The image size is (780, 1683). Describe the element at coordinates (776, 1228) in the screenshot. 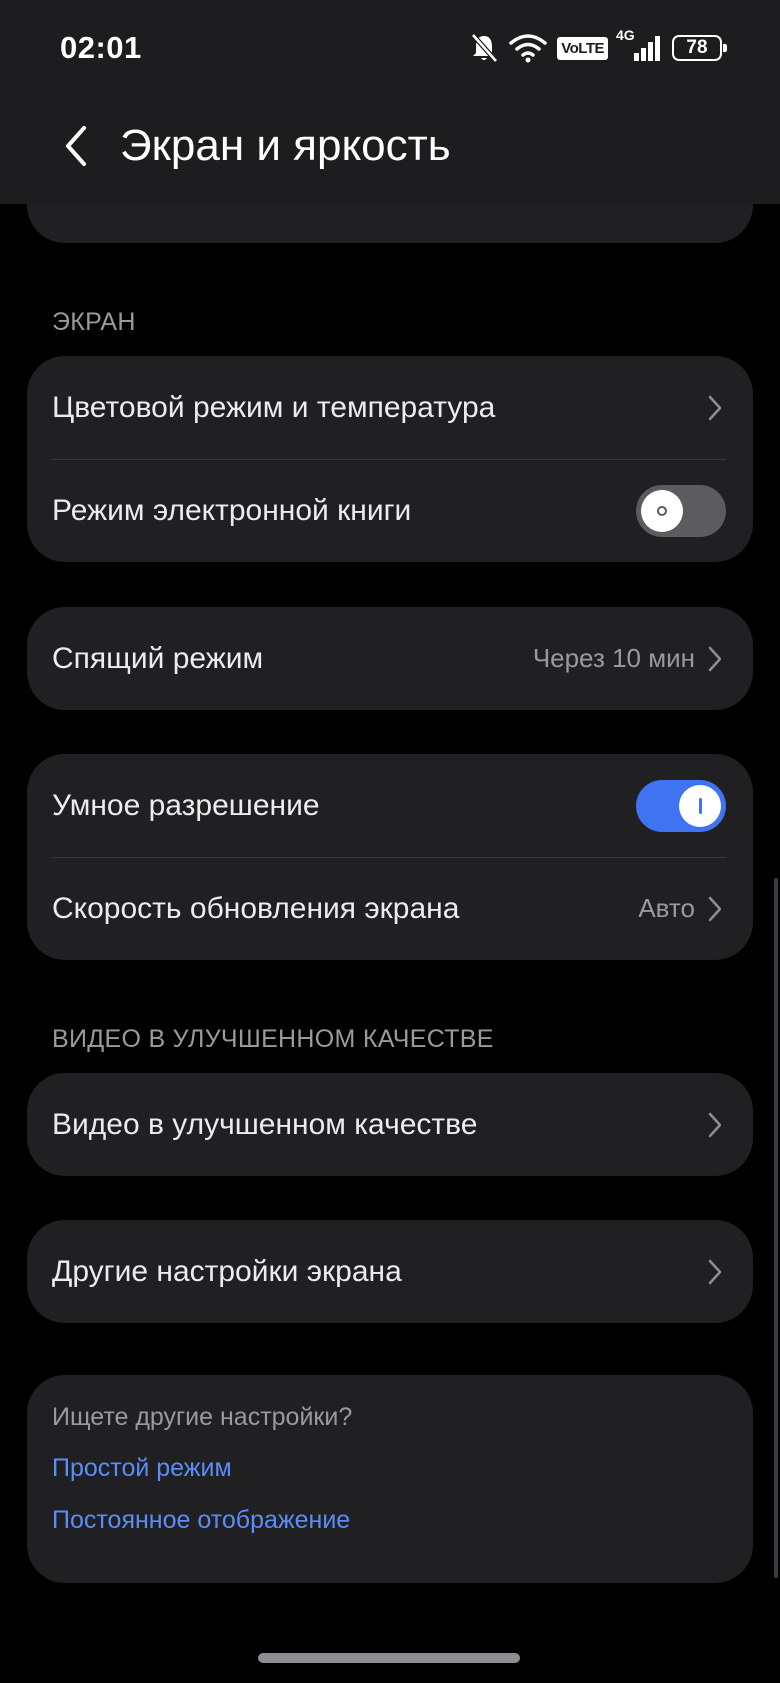

I see `scrollbar` at that location.